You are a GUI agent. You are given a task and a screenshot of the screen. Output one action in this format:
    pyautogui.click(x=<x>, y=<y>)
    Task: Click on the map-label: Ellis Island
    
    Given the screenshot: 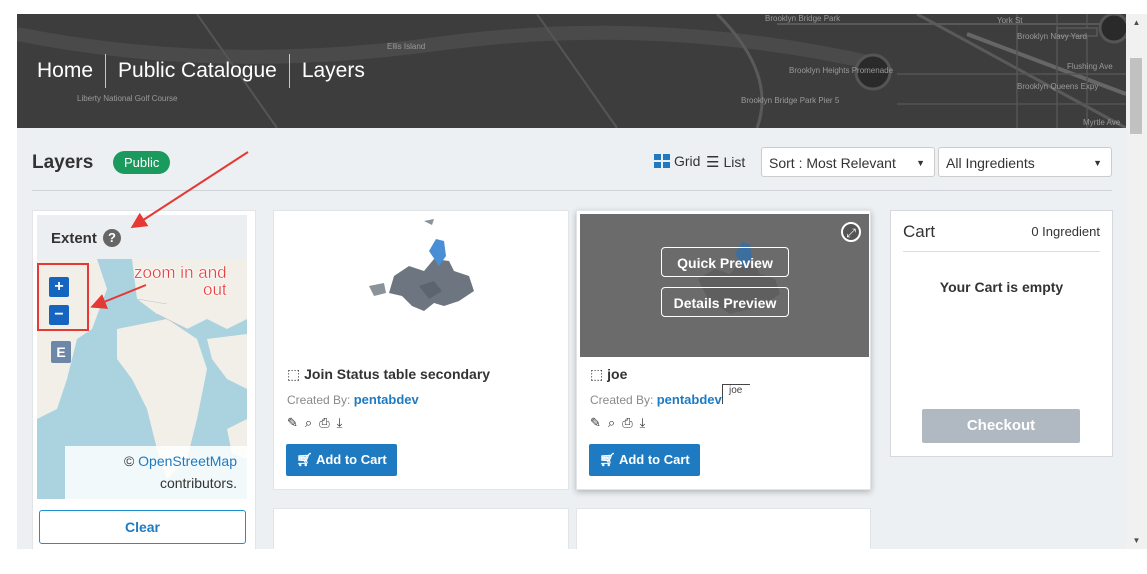 What is the action you would take?
    pyautogui.click(x=406, y=46)
    